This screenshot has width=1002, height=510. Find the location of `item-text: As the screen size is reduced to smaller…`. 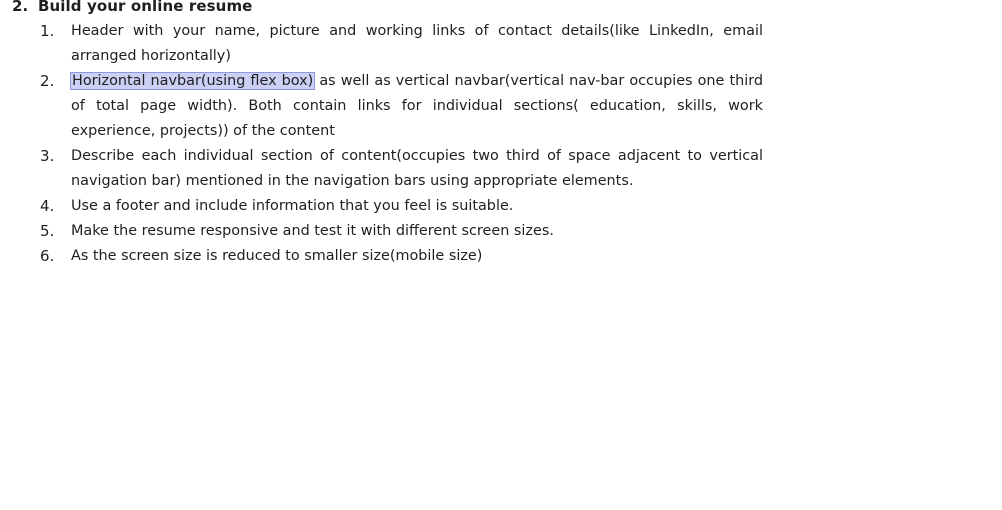

item-text: As the screen size is reduced to smaller… is located at coordinates (277, 256).